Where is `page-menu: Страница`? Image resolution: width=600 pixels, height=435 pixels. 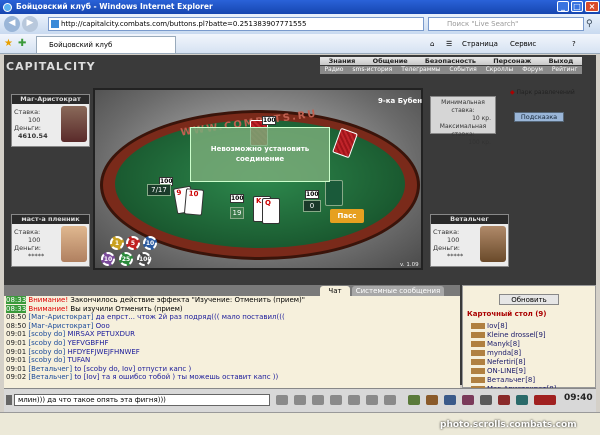 page-menu: Страница is located at coordinates (480, 44).